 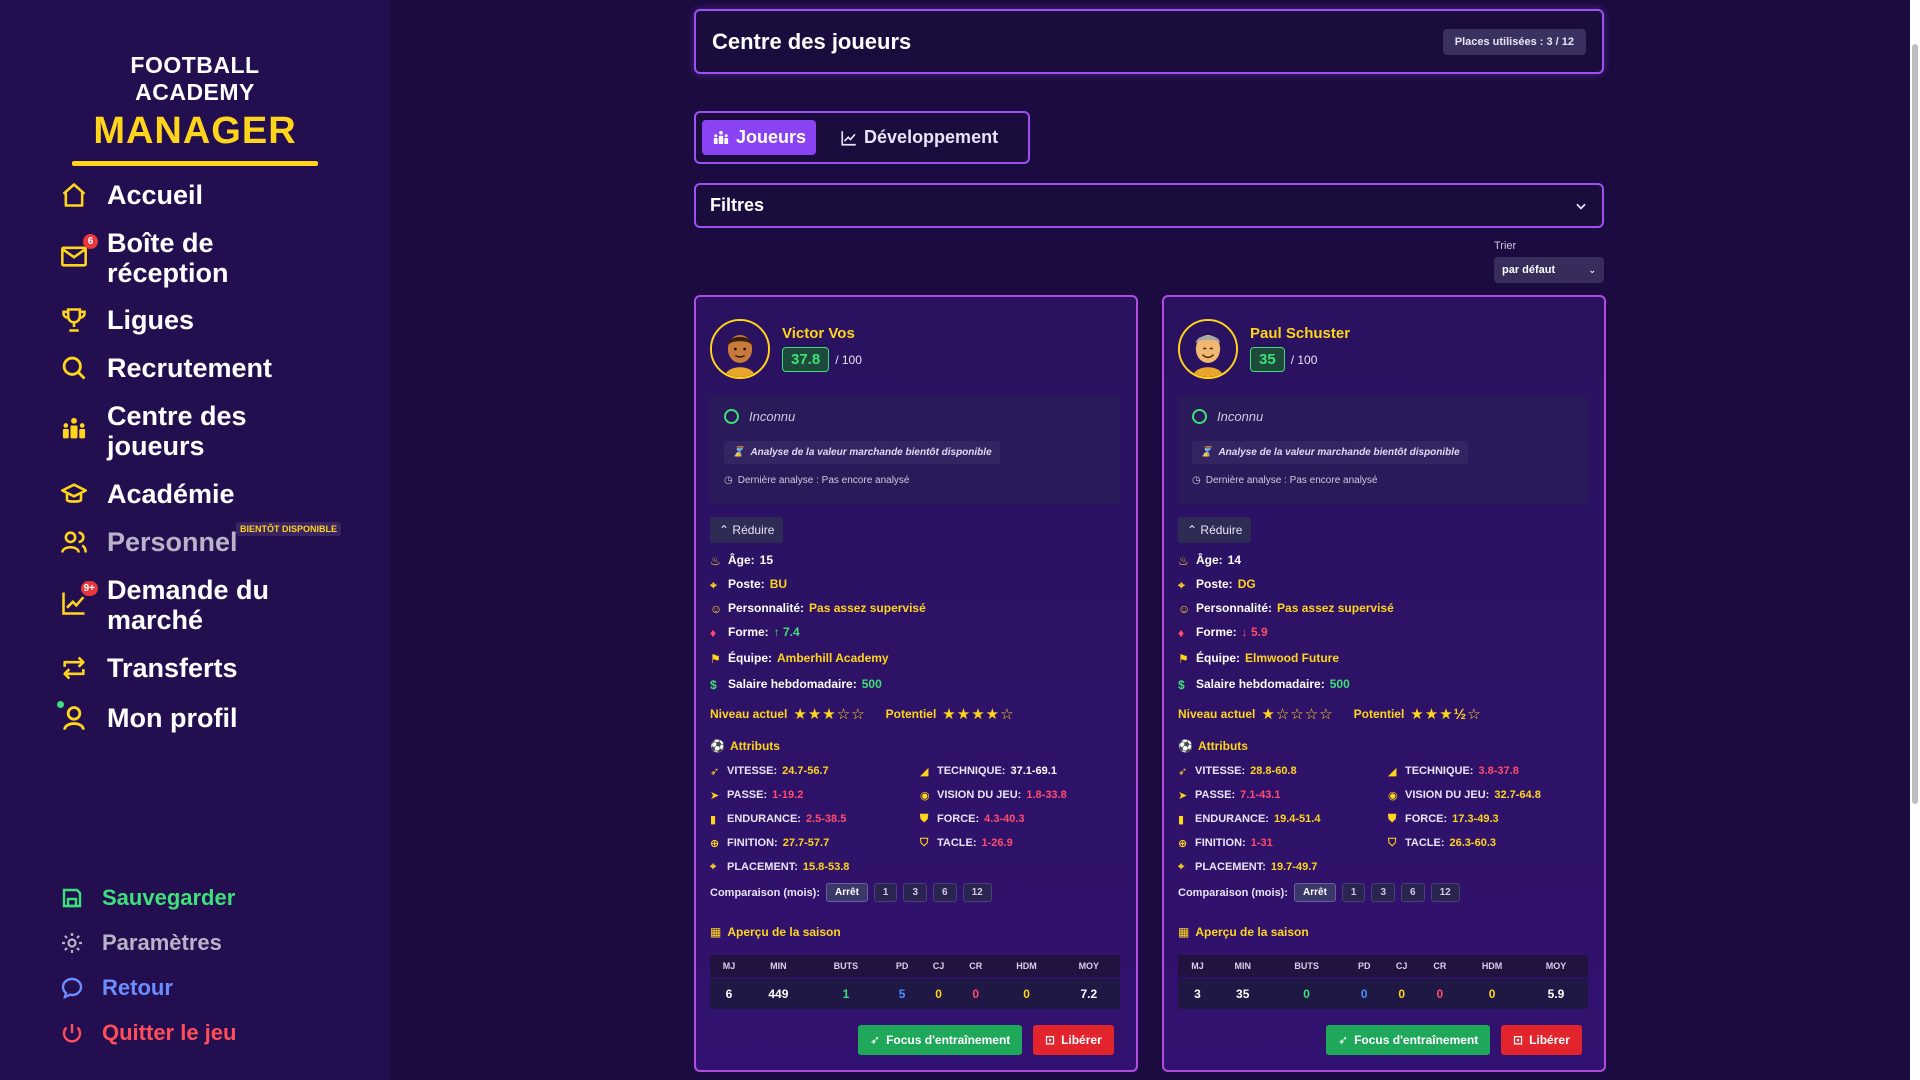 I want to click on attr-value: 19.7-49.7, so click(x=1294, y=867).